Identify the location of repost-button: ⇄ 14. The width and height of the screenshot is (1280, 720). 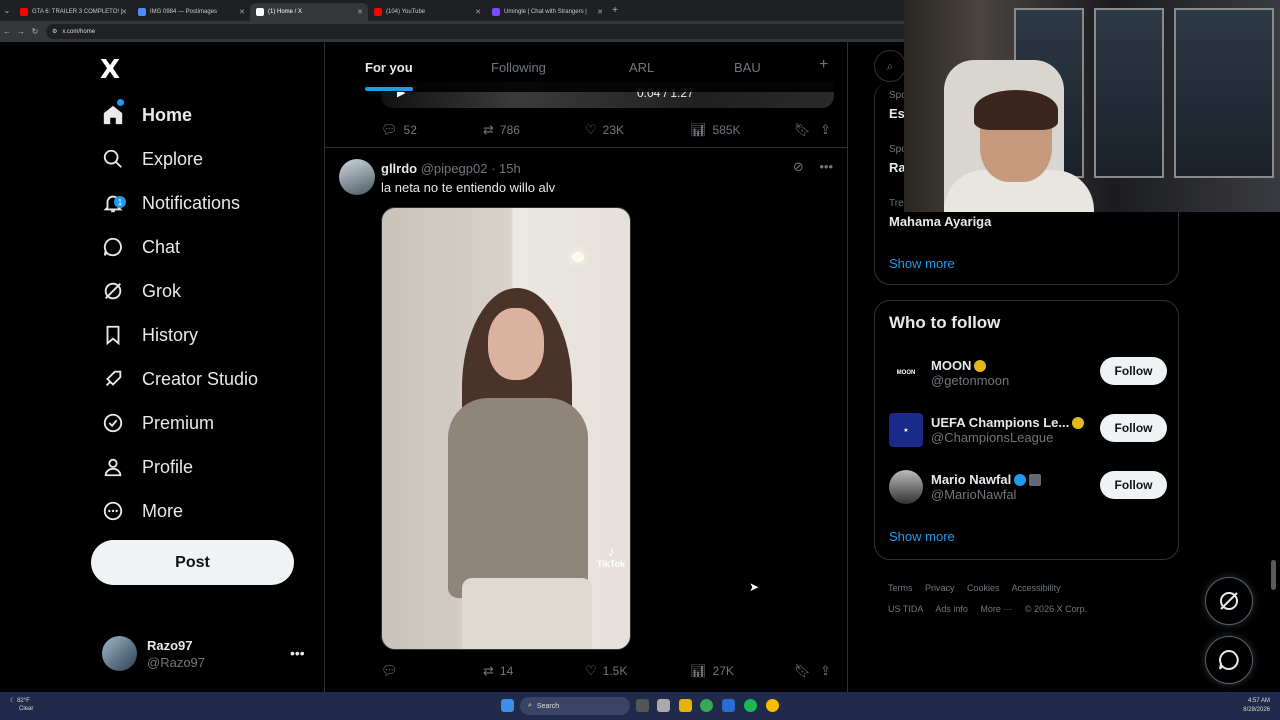
(498, 671).